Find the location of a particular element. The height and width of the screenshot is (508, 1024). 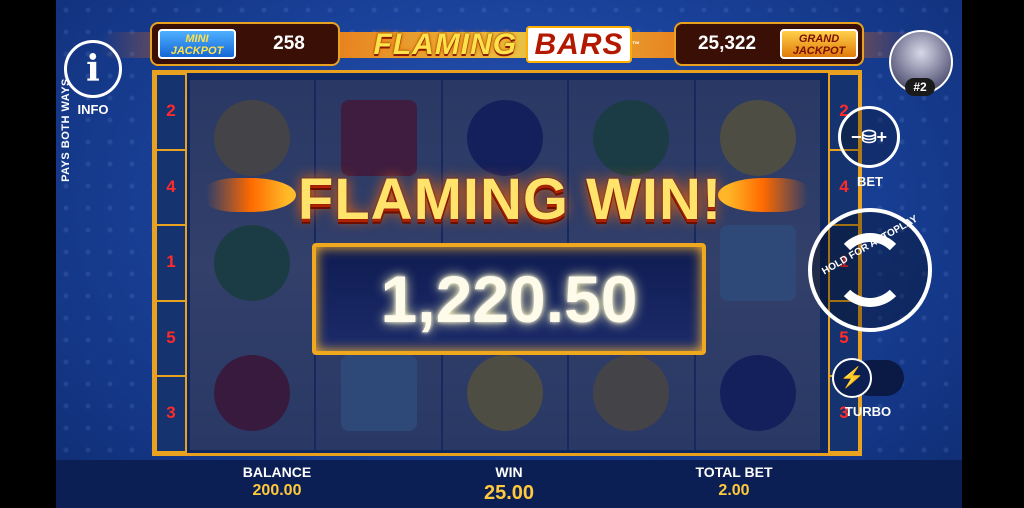

payline-number: 2 is located at coordinates (171, 113).